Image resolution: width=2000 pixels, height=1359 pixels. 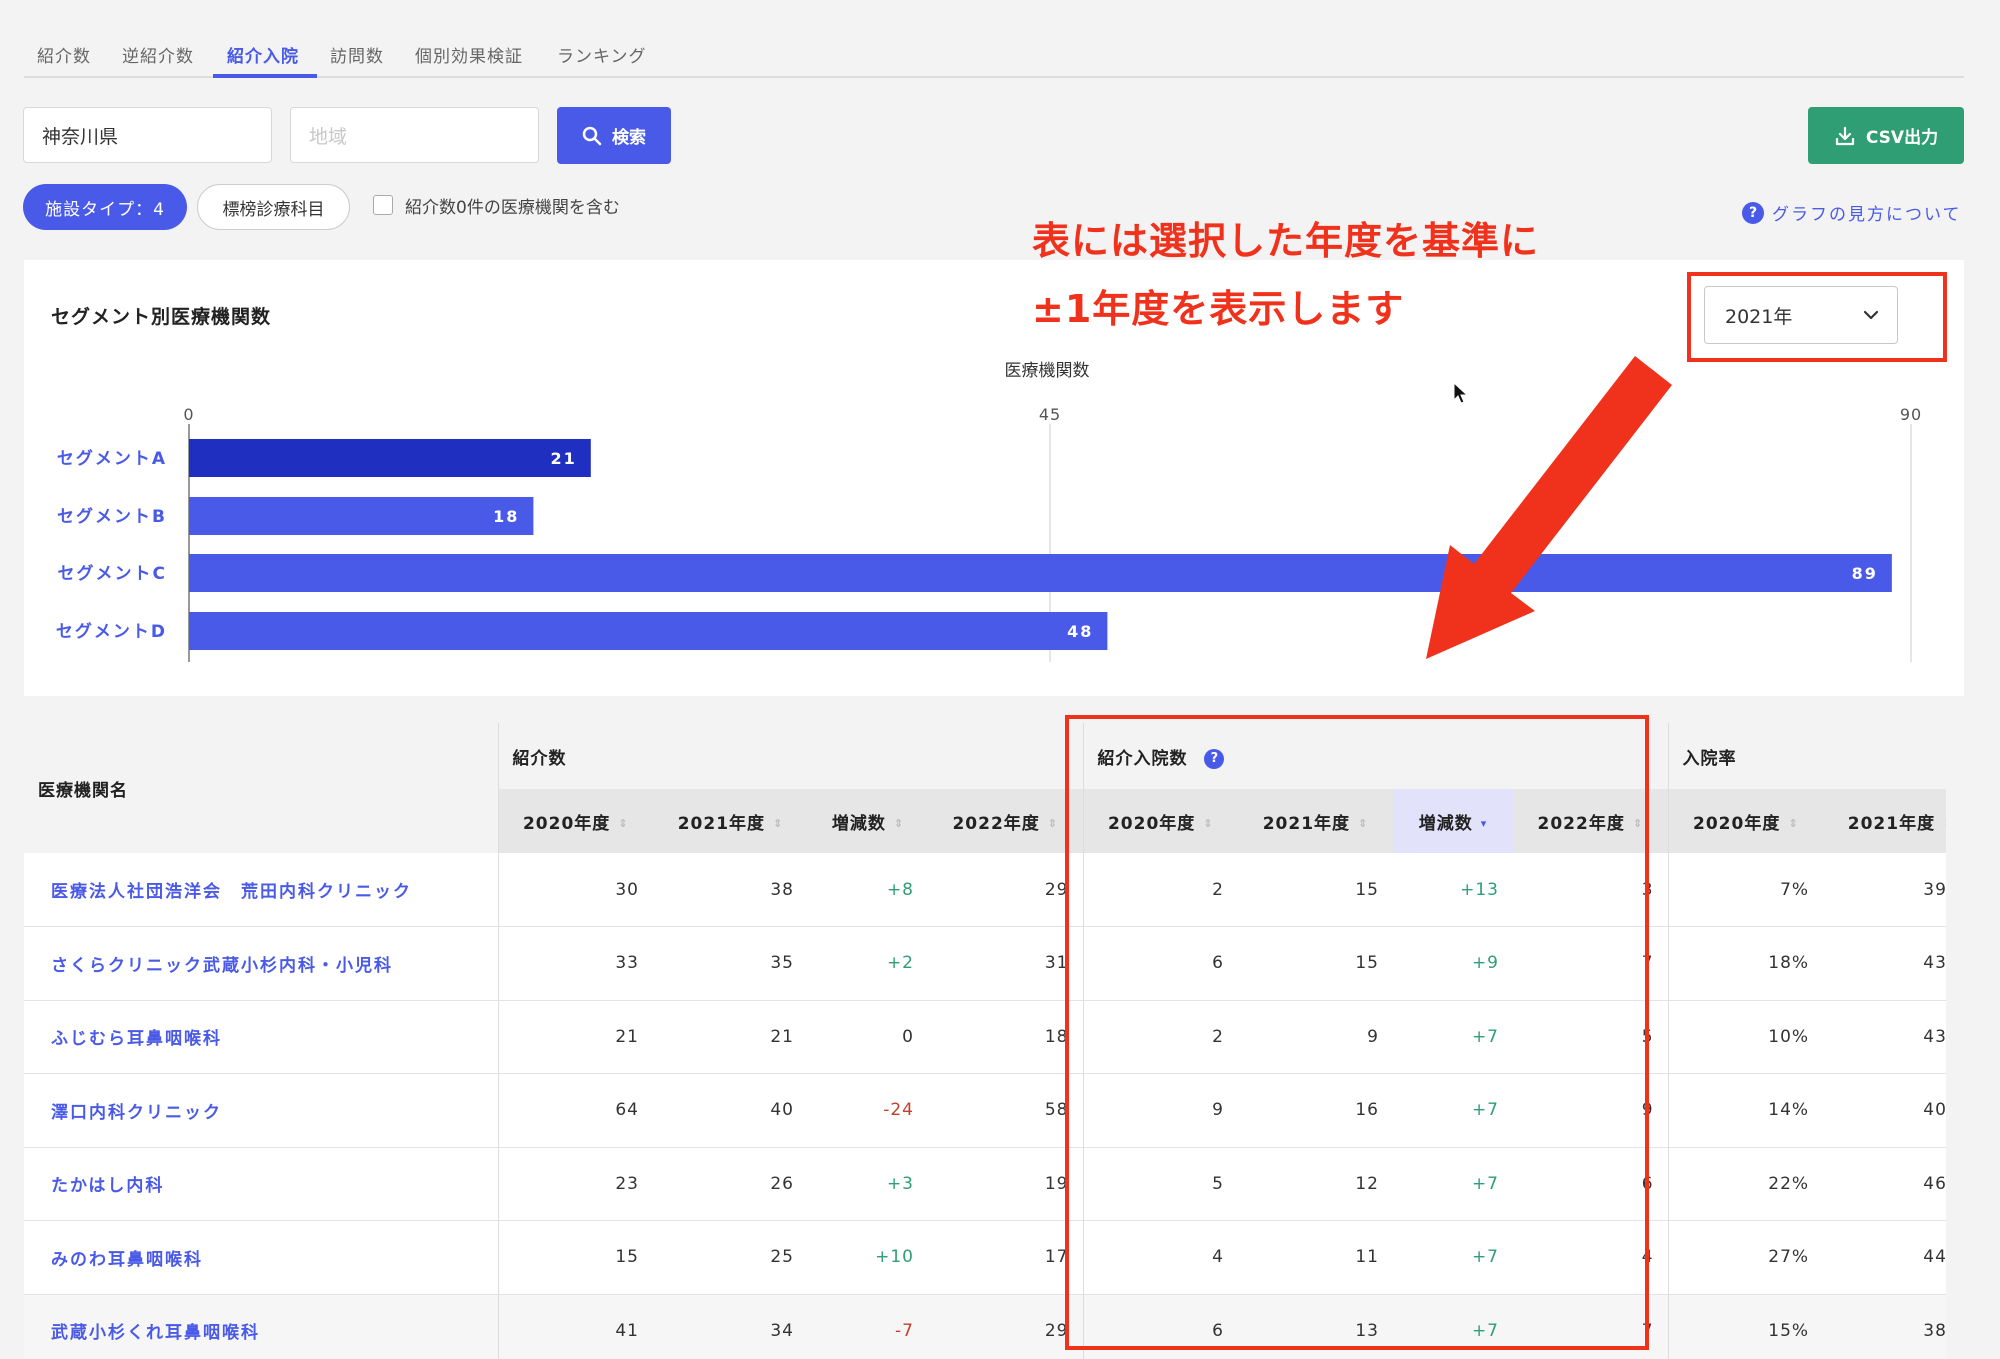 I want to click on search-button-label: 検索, so click(x=629, y=138).